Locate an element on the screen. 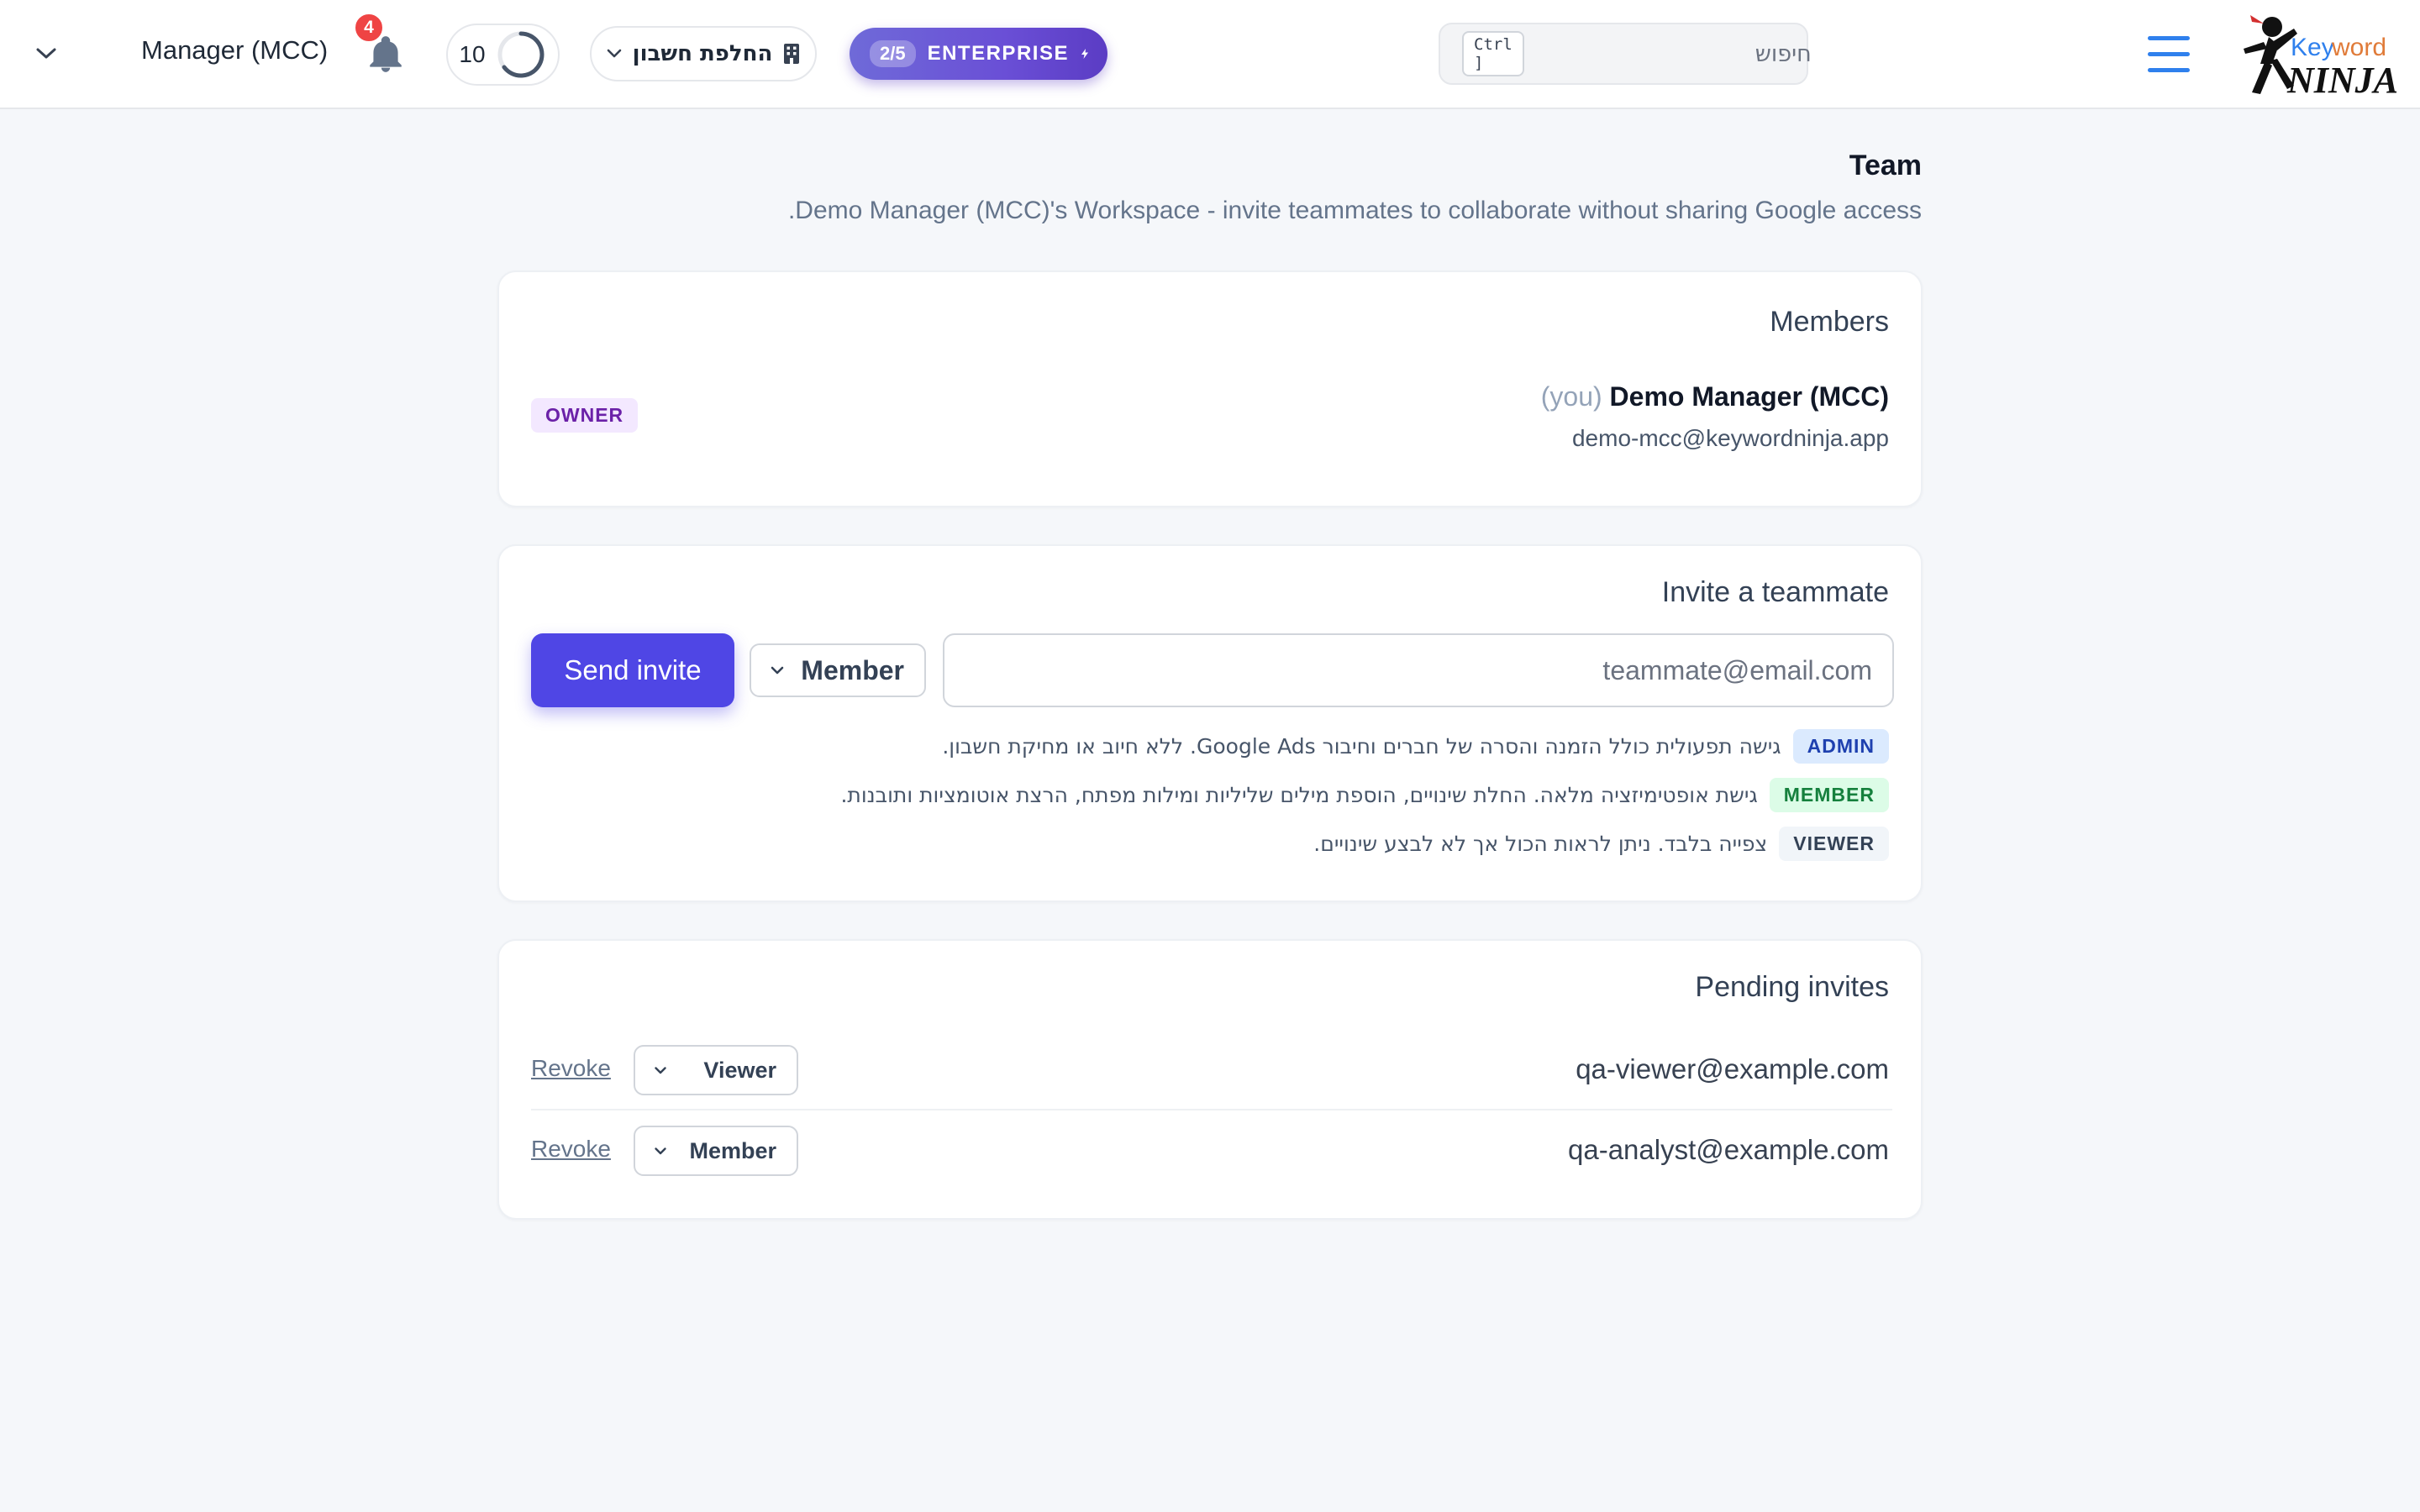 This screenshot has width=2420, height=1512. credits-count: 10 is located at coordinates (472, 54).